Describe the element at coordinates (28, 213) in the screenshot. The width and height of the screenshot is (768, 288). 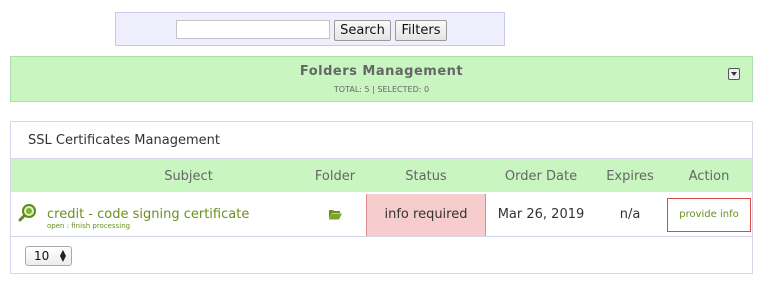
I see `magnifier-icon` at that location.